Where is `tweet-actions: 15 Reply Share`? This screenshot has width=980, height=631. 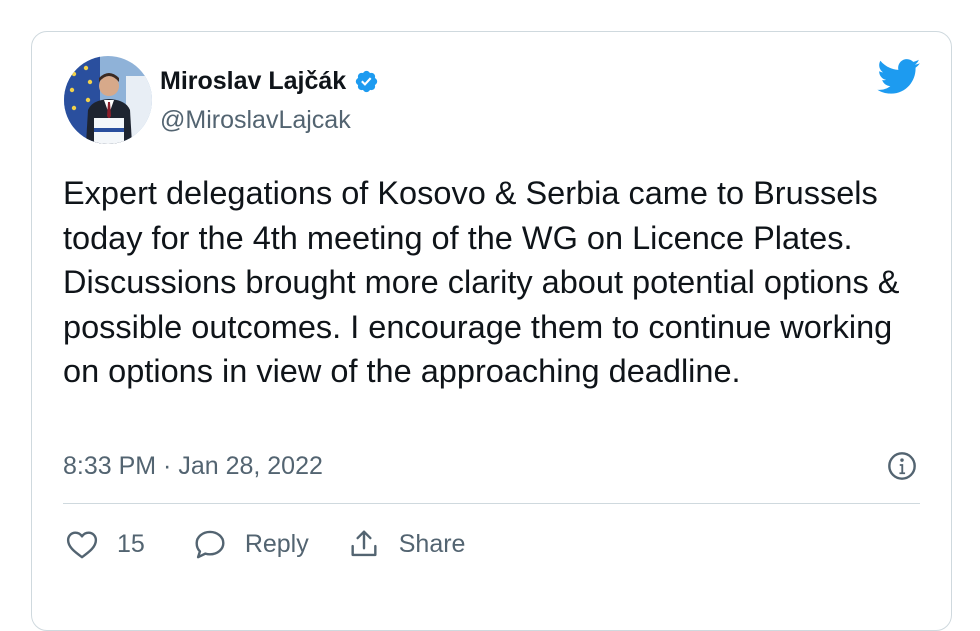
tweet-actions: 15 Reply Share is located at coordinates (265, 544).